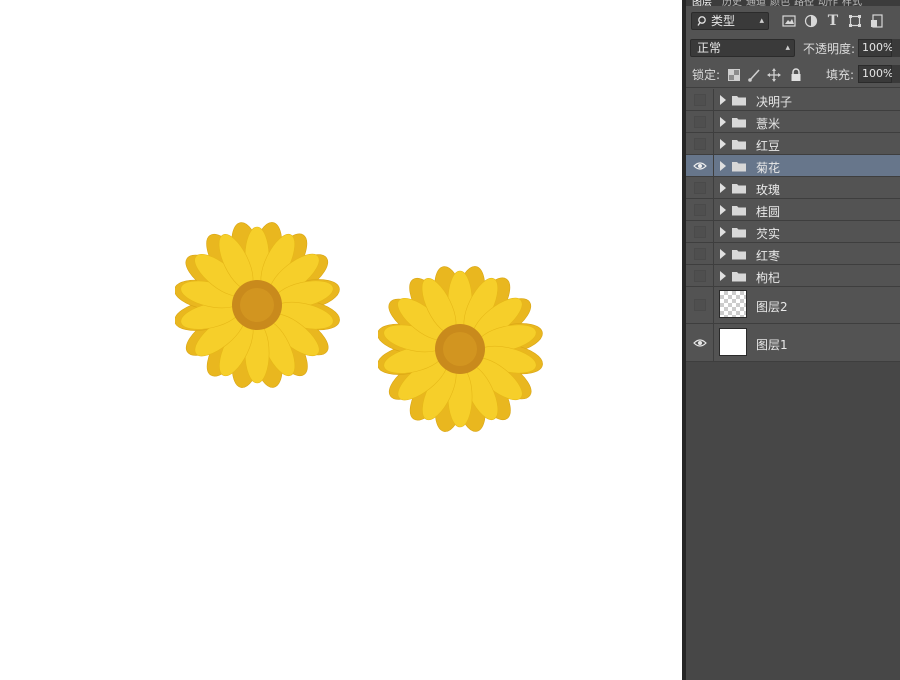 This screenshot has width=900, height=680. I want to click on layer-row-group: 桂圆, so click(793, 210).